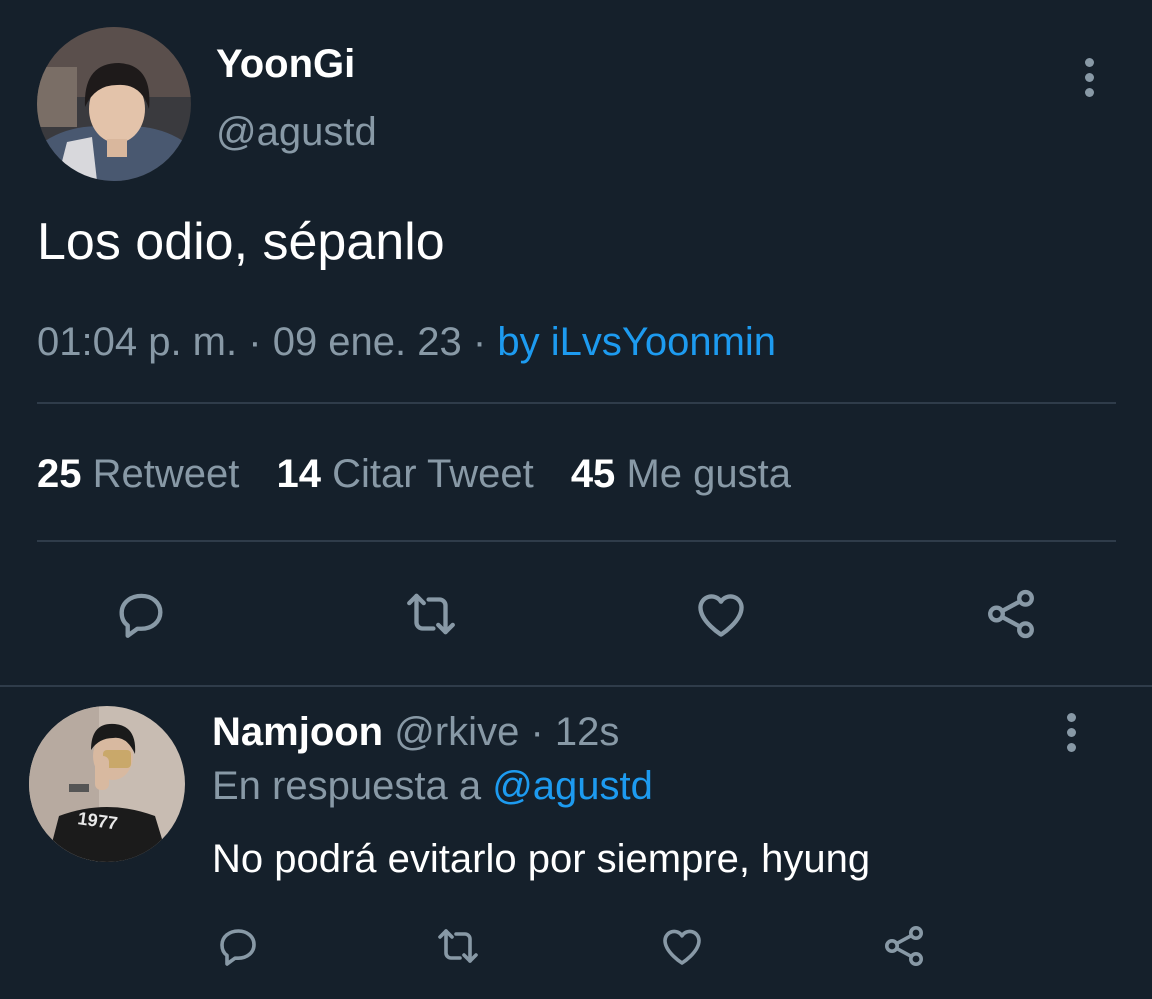 The width and height of the screenshot is (1152, 999). What do you see at coordinates (347, 786) in the screenshot?
I see `replying-to-label: En respuesta a` at bounding box center [347, 786].